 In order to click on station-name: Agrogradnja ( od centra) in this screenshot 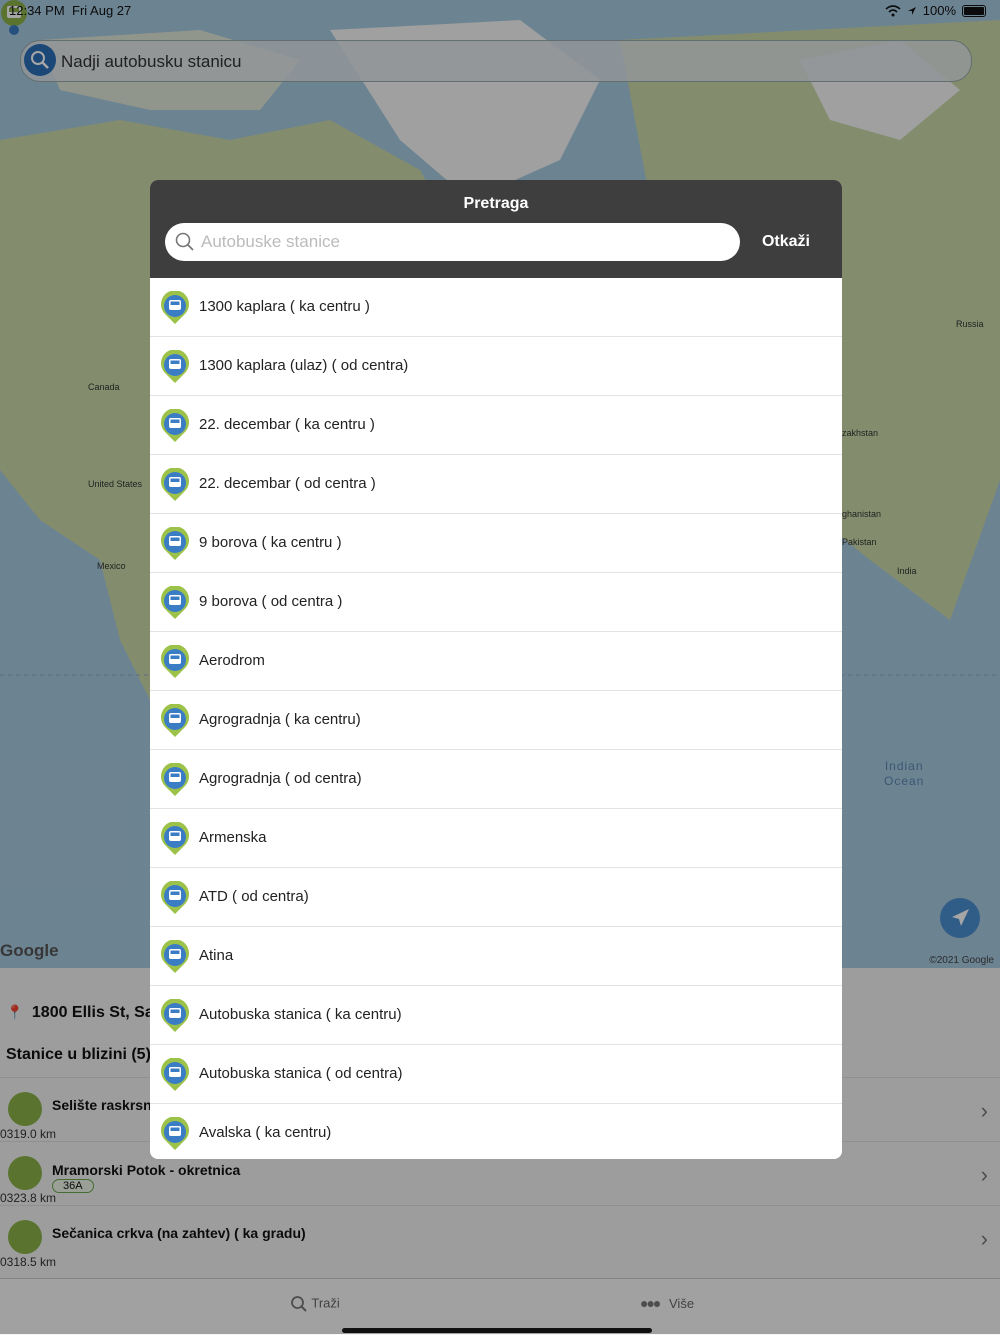, I will do `click(280, 778)`.